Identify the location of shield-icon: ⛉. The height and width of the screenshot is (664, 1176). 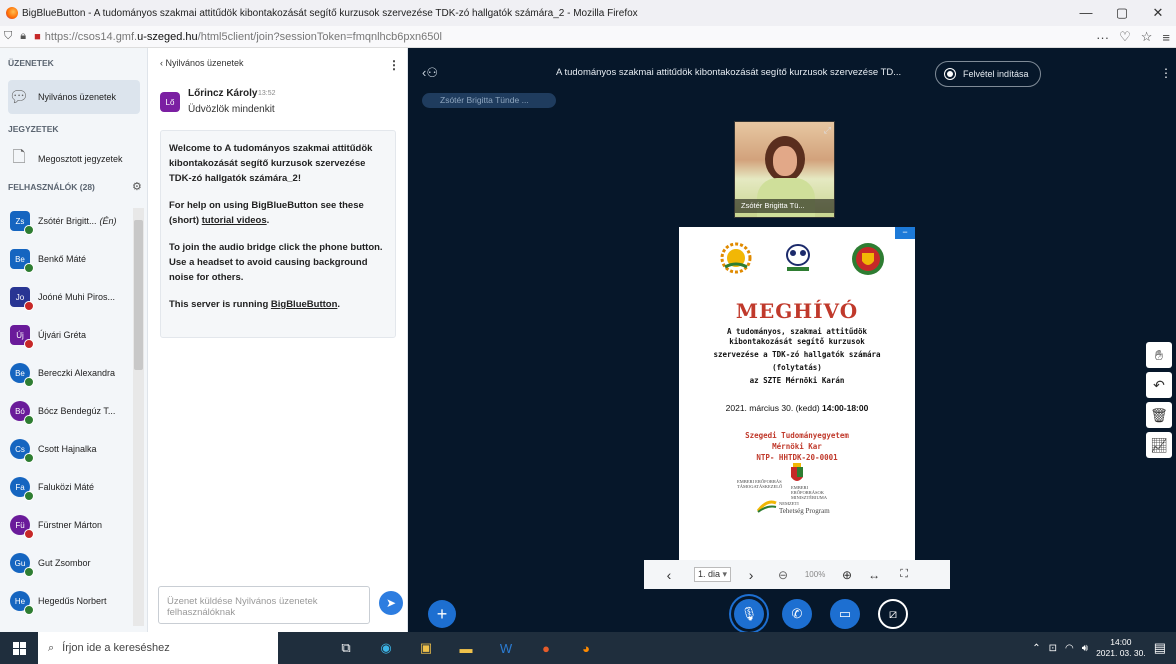
(8, 36).